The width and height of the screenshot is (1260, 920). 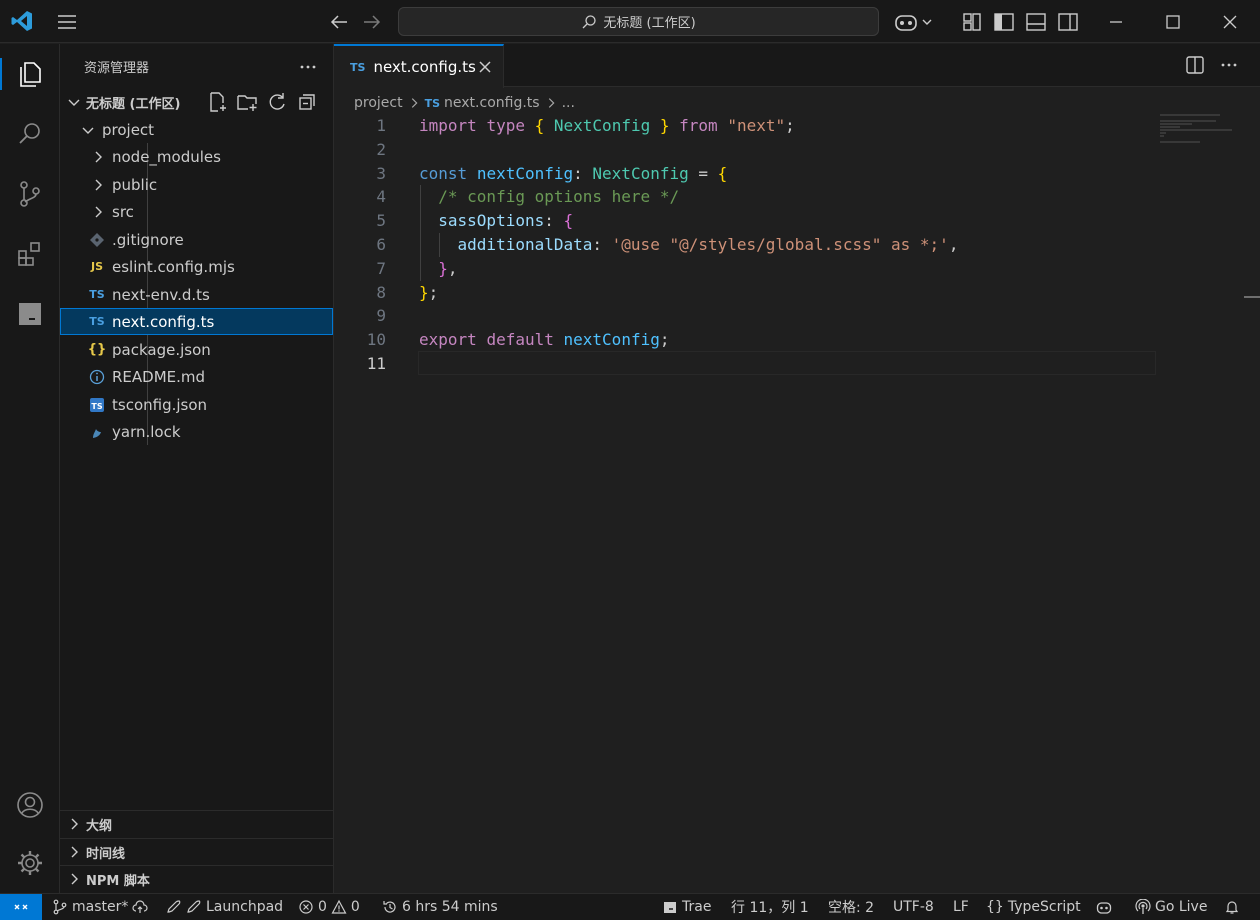 What do you see at coordinates (196, 266) in the screenshot?
I see `tree-item-eslint-config: JS eslint.config.mjs` at bounding box center [196, 266].